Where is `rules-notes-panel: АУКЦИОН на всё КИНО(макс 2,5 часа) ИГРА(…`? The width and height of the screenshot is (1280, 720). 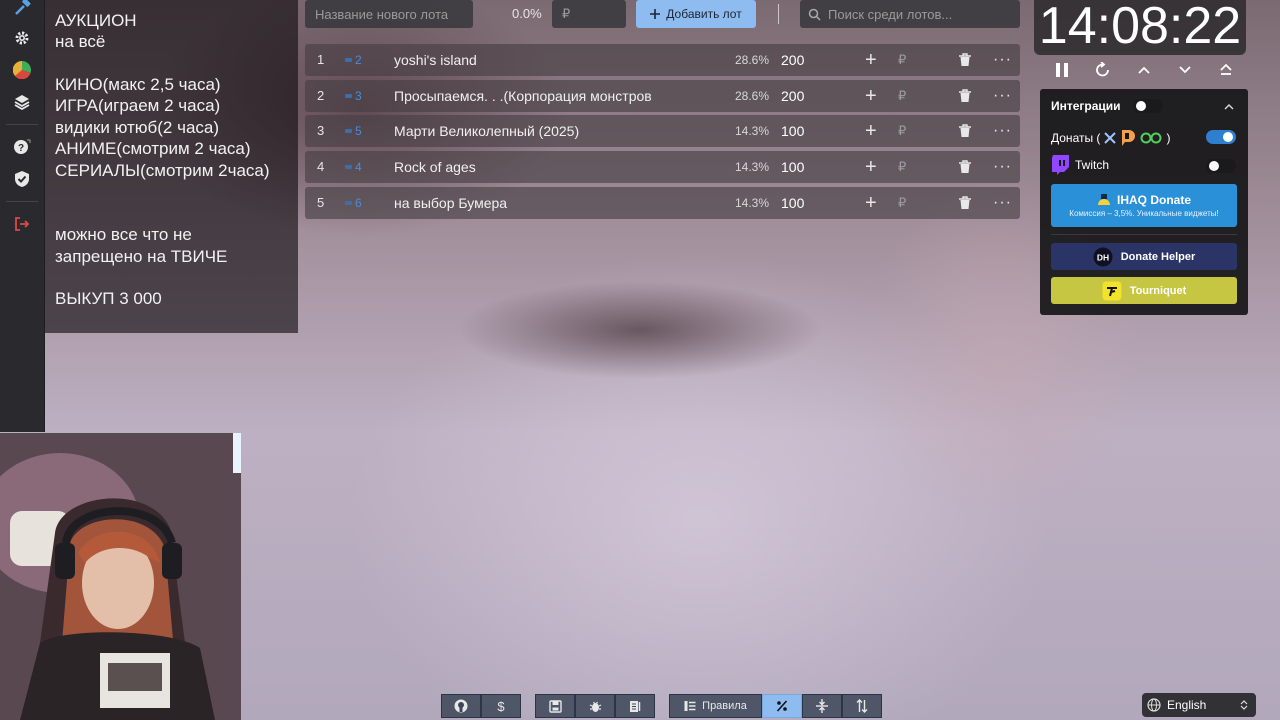 rules-notes-panel: АУКЦИОН на всё КИНО(макс 2,5 часа) ИГРА(… is located at coordinates (171, 166).